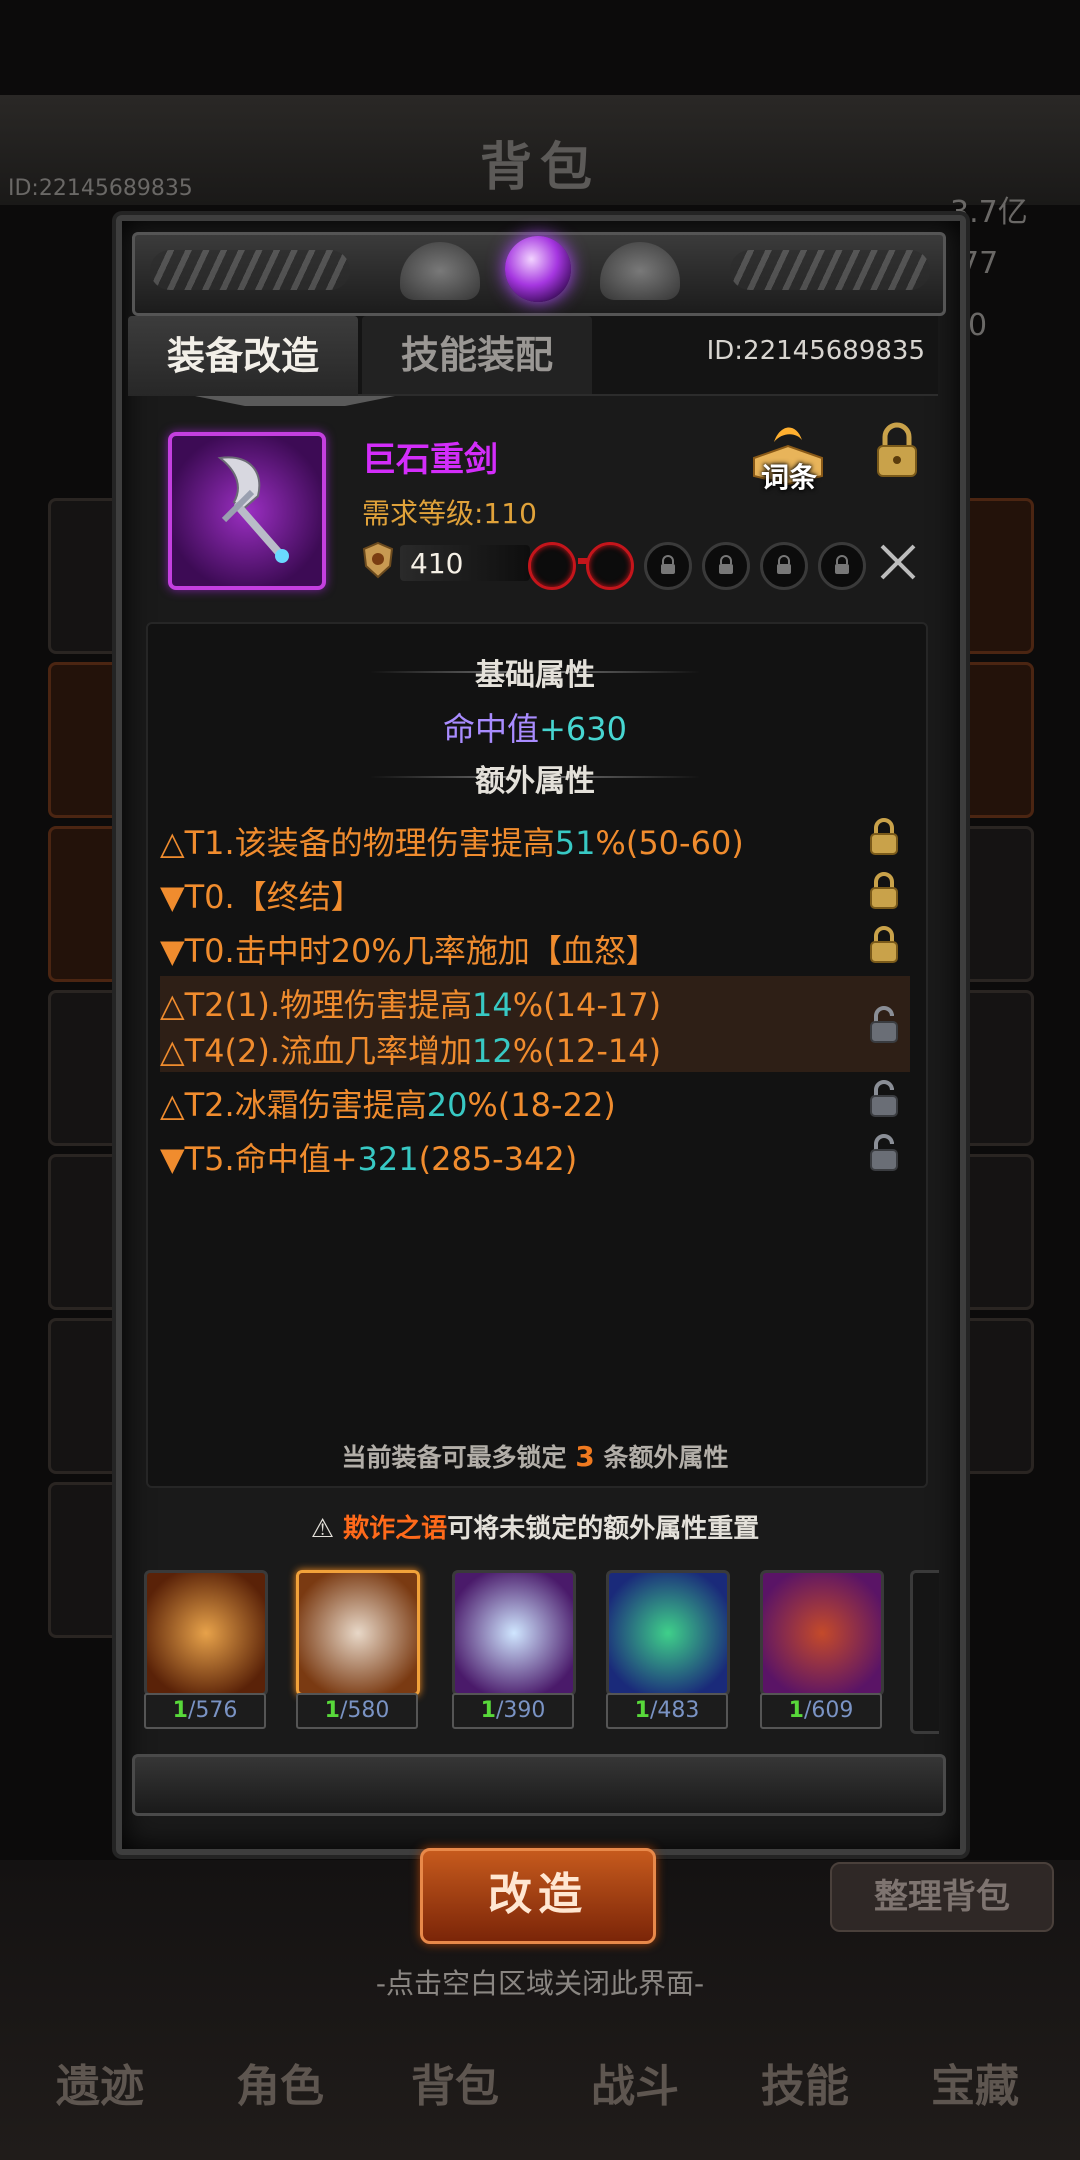  Describe the element at coordinates (513, 1711) in the screenshot. I see `material-count: 1/390` at that location.